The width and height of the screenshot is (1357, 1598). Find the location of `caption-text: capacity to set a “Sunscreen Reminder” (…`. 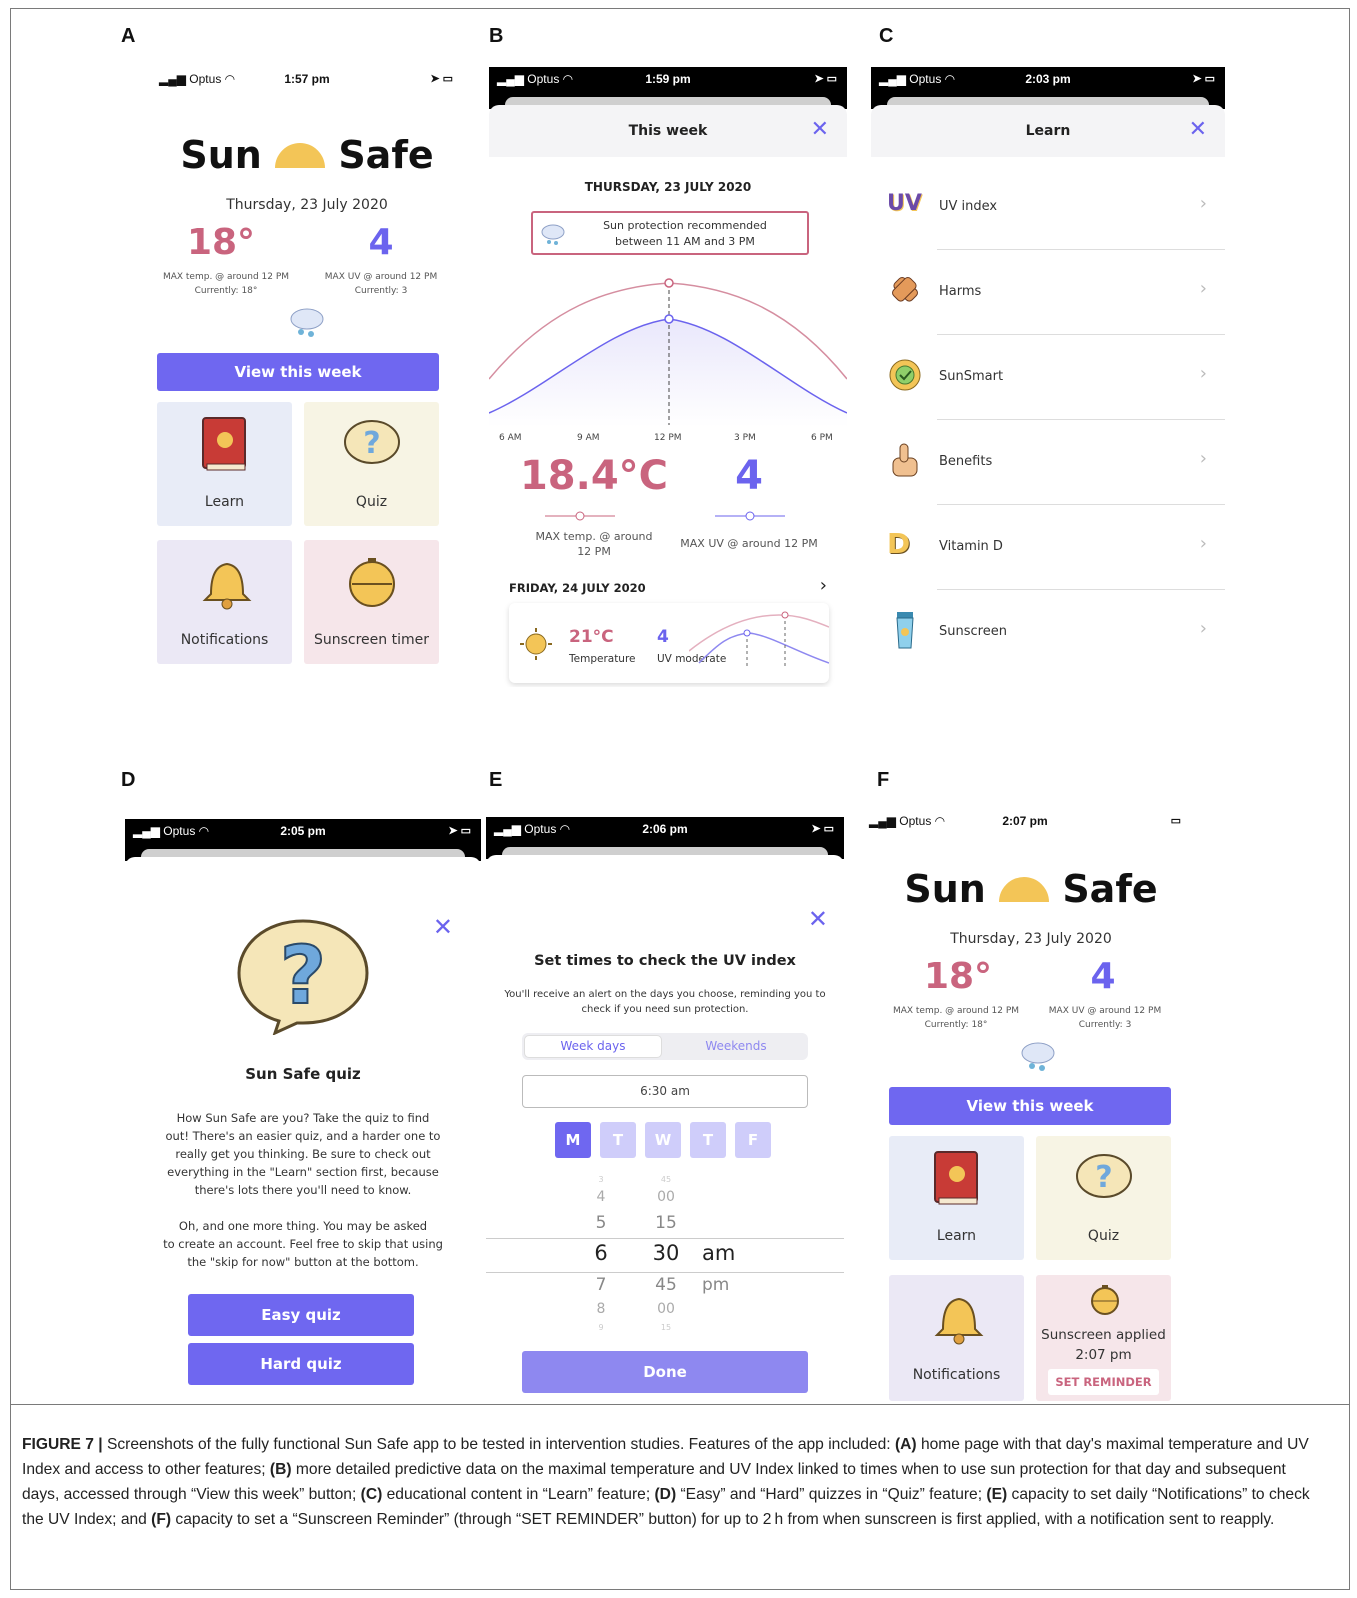

caption-text: capacity to set a “Sunscreen Reminder” (… is located at coordinates (723, 1519).